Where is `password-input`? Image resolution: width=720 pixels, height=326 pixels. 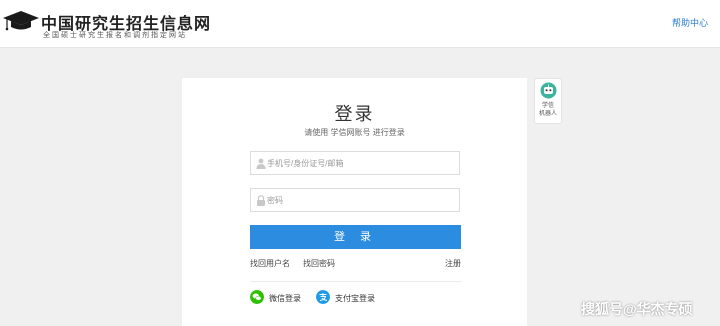 password-input is located at coordinates (361, 200).